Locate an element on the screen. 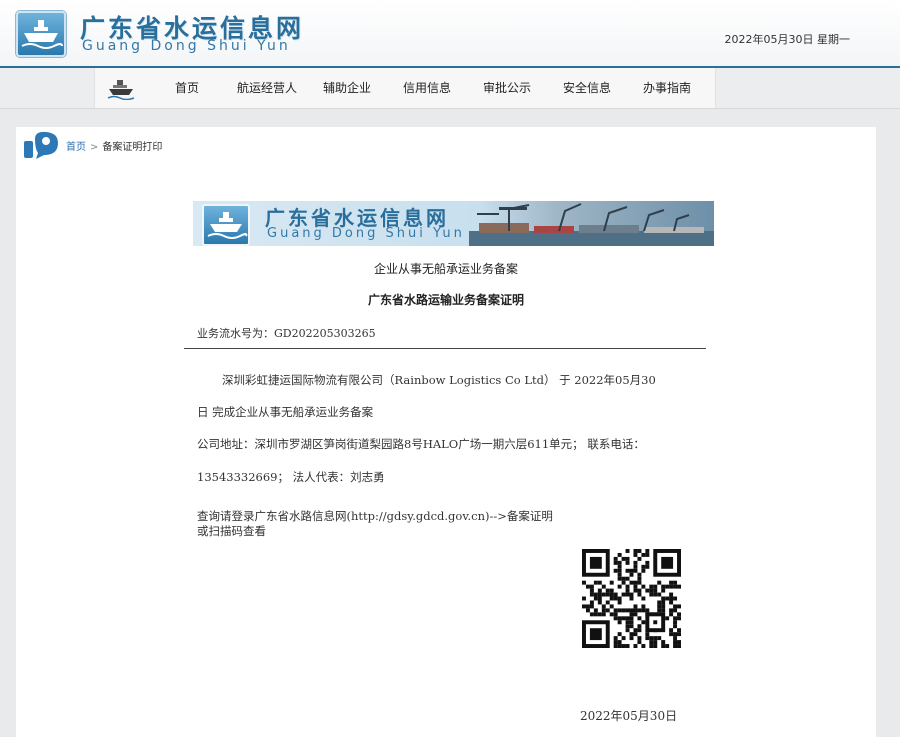 Image resolution: width=900 pixels, height=737 pixels. location-icon is located at coordinates (41, 145).